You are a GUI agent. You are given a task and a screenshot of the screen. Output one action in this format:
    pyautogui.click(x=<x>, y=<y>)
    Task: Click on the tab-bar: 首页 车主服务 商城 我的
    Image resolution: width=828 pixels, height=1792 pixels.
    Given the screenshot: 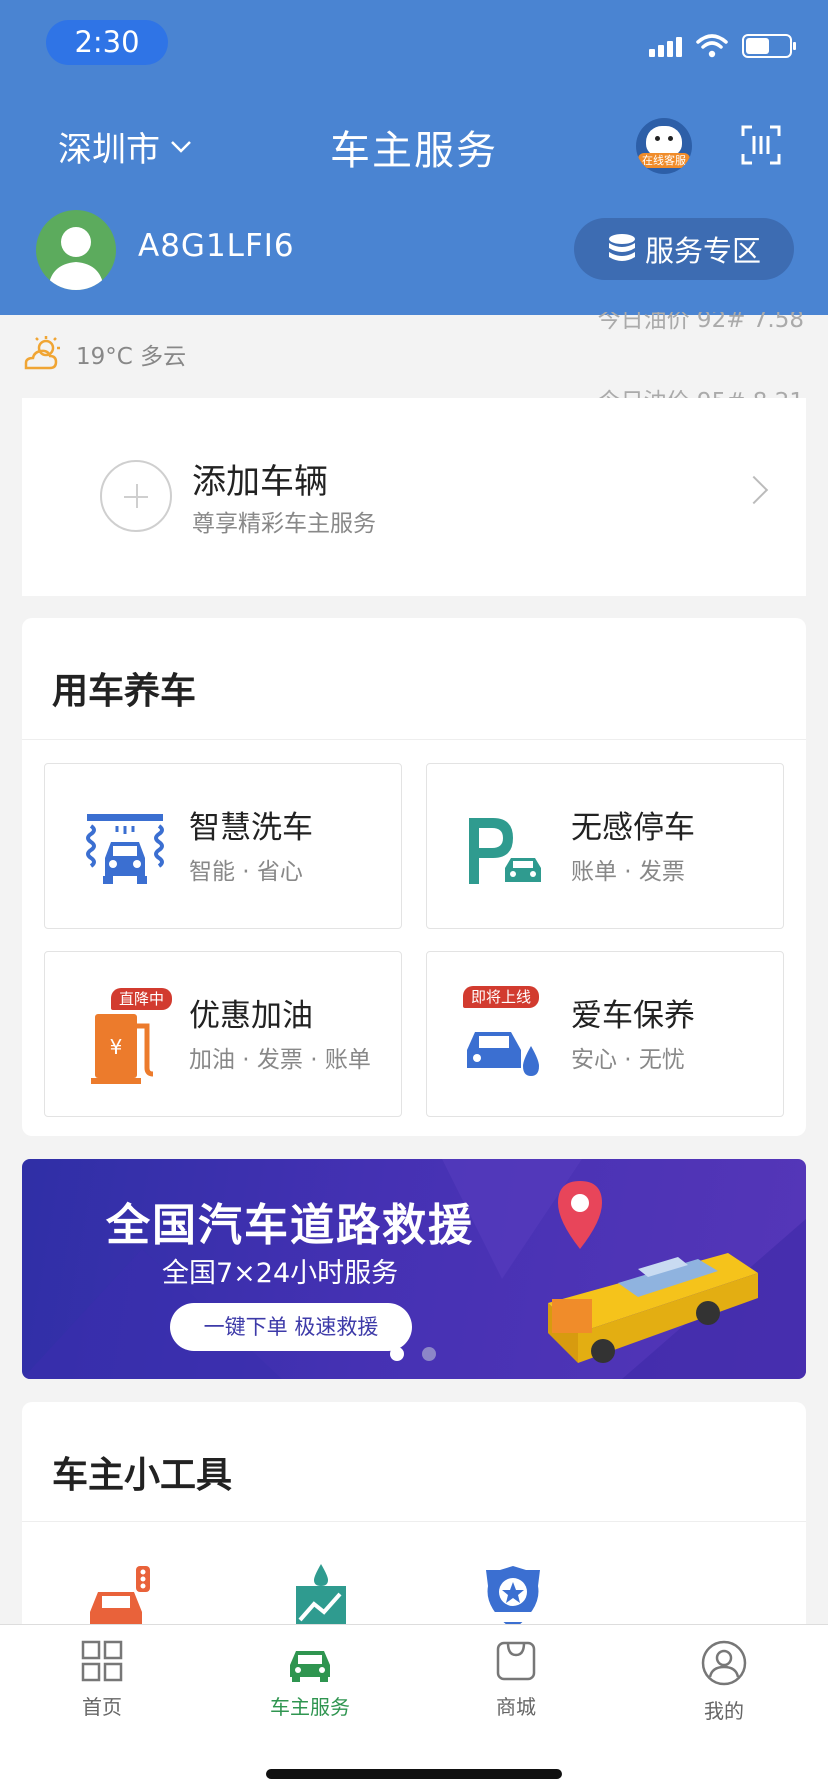 What is the action you would take?
    pyautogui.click(x=414, y=1708)
    